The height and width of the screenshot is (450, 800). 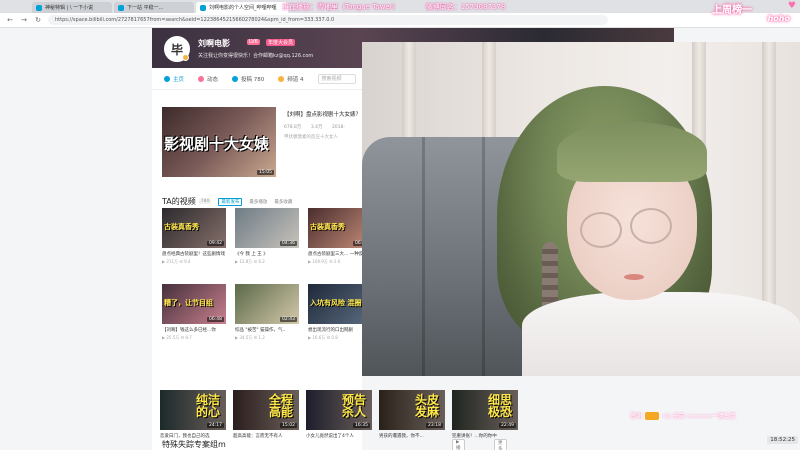 What do you see at coordinates (339, 410) in the screenshot?
I see `video-thumb: 预告杀人 16:35` at bounding box center [339, 410].